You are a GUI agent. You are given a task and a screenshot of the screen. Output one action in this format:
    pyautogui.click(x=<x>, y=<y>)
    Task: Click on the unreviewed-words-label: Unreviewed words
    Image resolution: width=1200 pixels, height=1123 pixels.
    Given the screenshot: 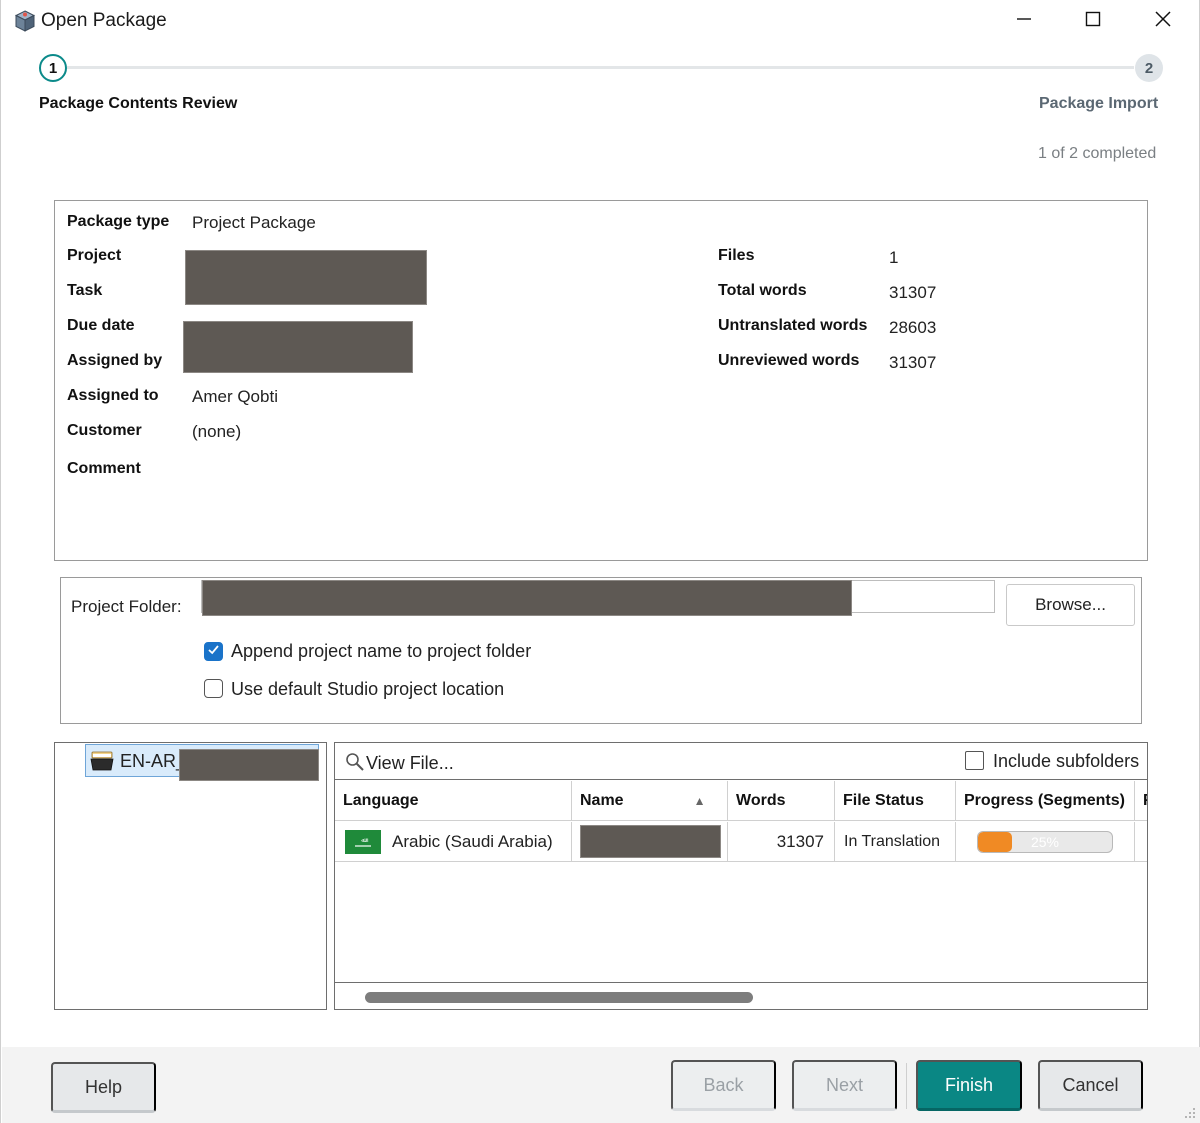 What is the action you would take?
    pyautogui.click(x=789, y=360)
    